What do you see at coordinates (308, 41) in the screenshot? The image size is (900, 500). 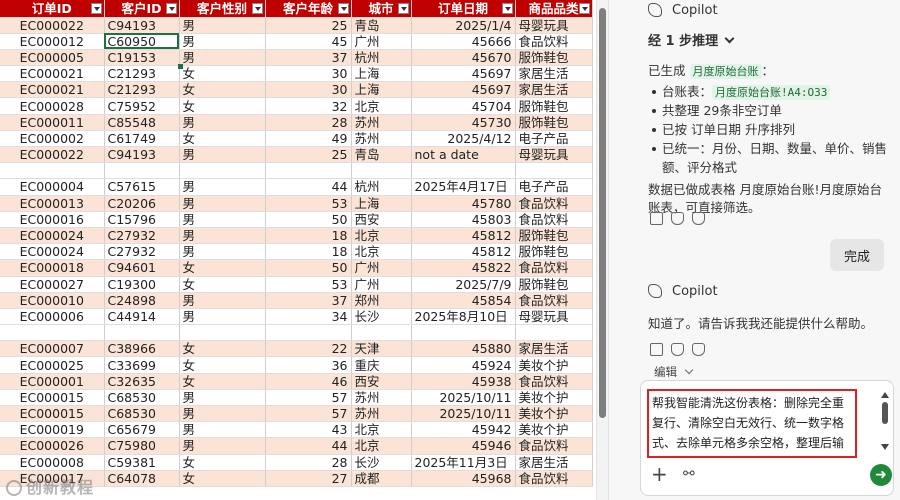 I see `age-cell: 45` at bounding box center [308, 41].